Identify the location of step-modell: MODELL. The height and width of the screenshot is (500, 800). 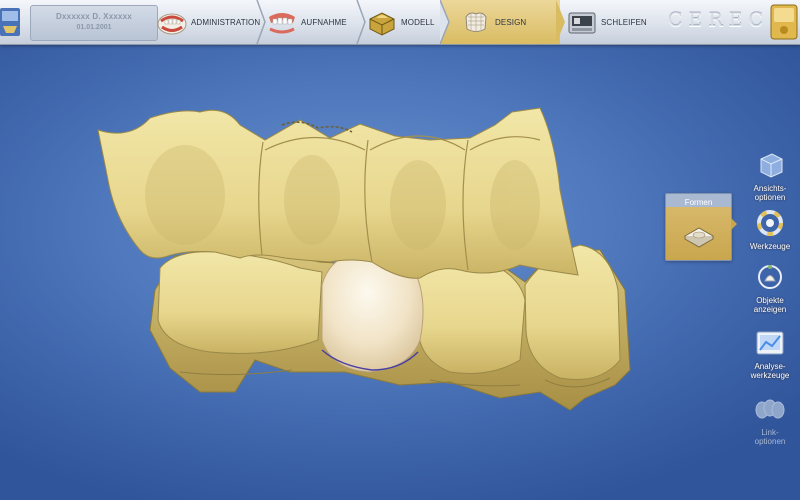
(400, 22).